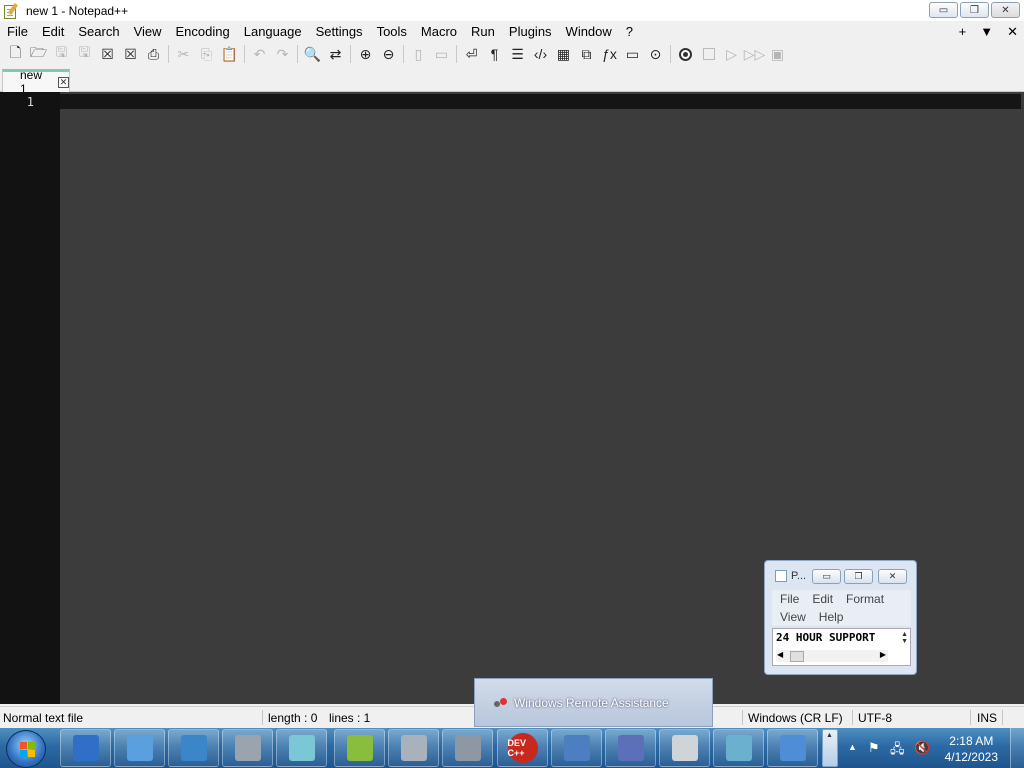  Describe the element at coordinates (540, 54) in the screenshot. I see `xml-tag-icon: ‹/›` at that location.